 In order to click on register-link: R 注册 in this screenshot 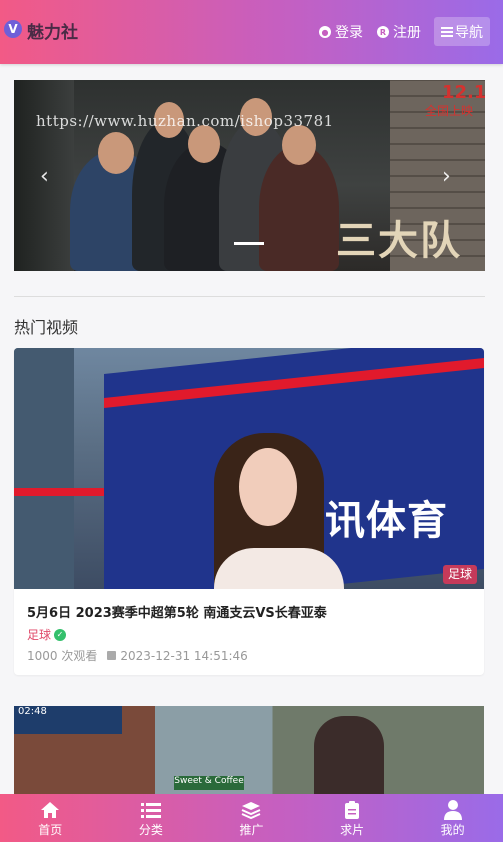, I will do `click(399, 32)`.